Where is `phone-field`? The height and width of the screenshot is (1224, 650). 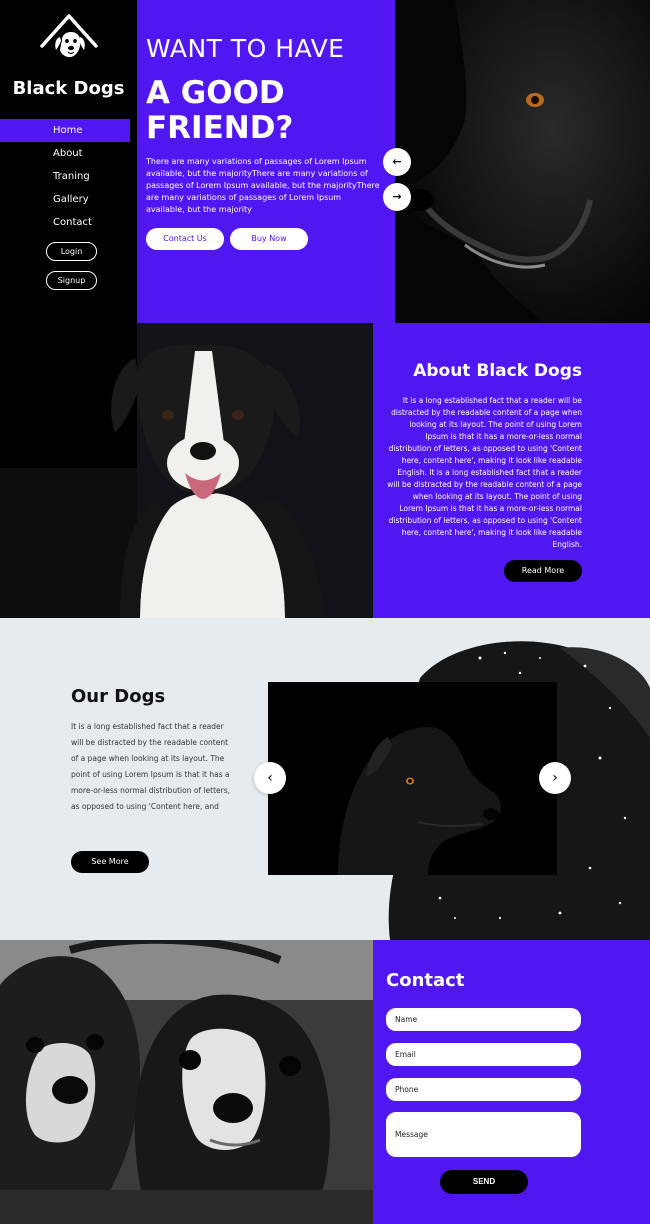 phone-field is located at coordinates (483, 1089).